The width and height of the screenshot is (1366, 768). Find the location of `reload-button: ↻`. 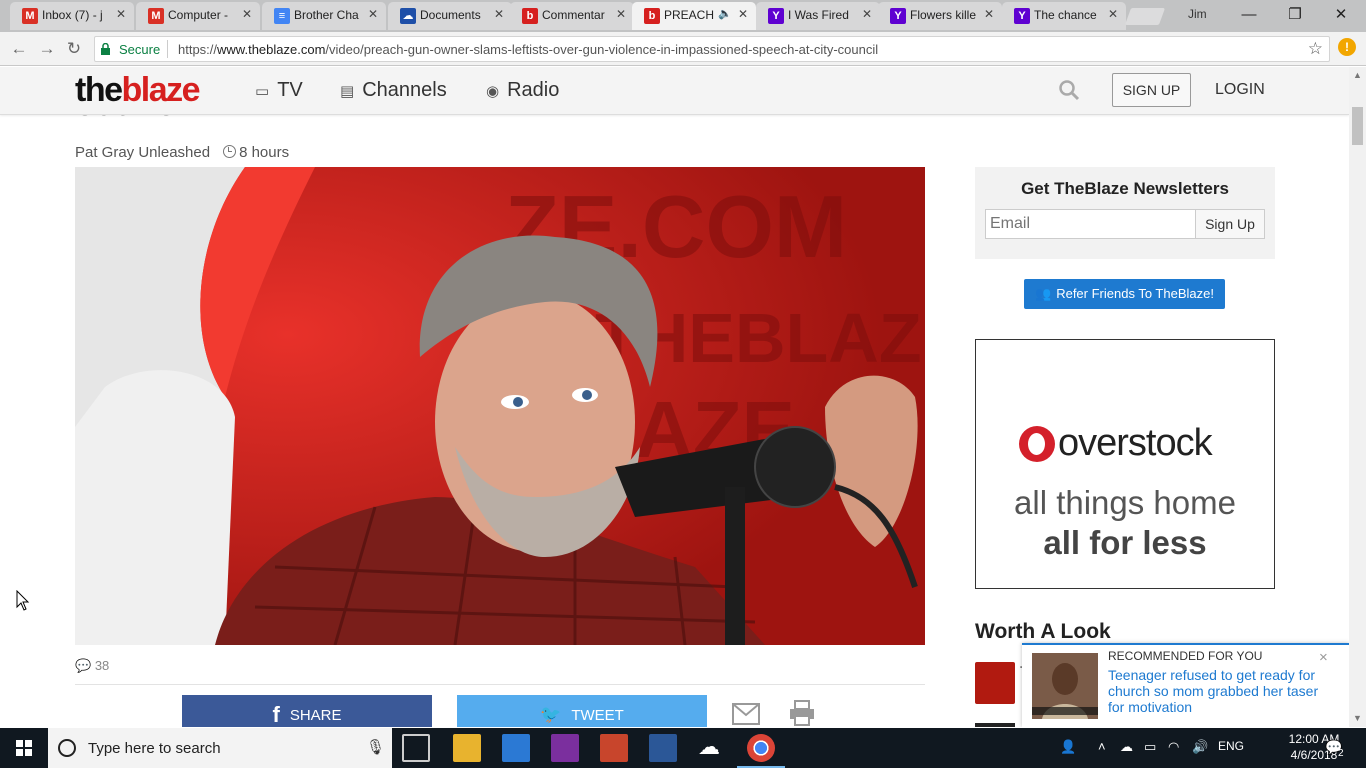

reload-button: ↻ is located at coordinates (74, 49).